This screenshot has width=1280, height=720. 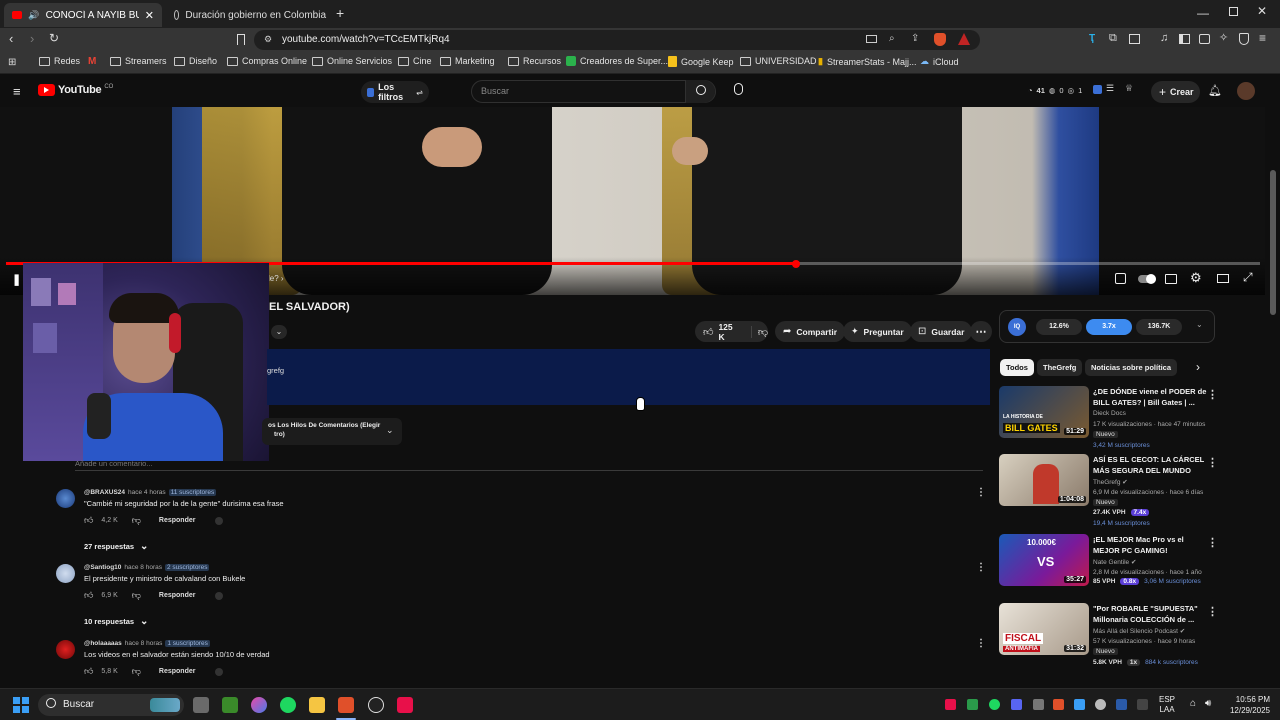 What do you see at coordinates (1110, 482) in the screenshot?
I see `channel-name: TheGrefg ✔` at bounding box center [1110, 482].